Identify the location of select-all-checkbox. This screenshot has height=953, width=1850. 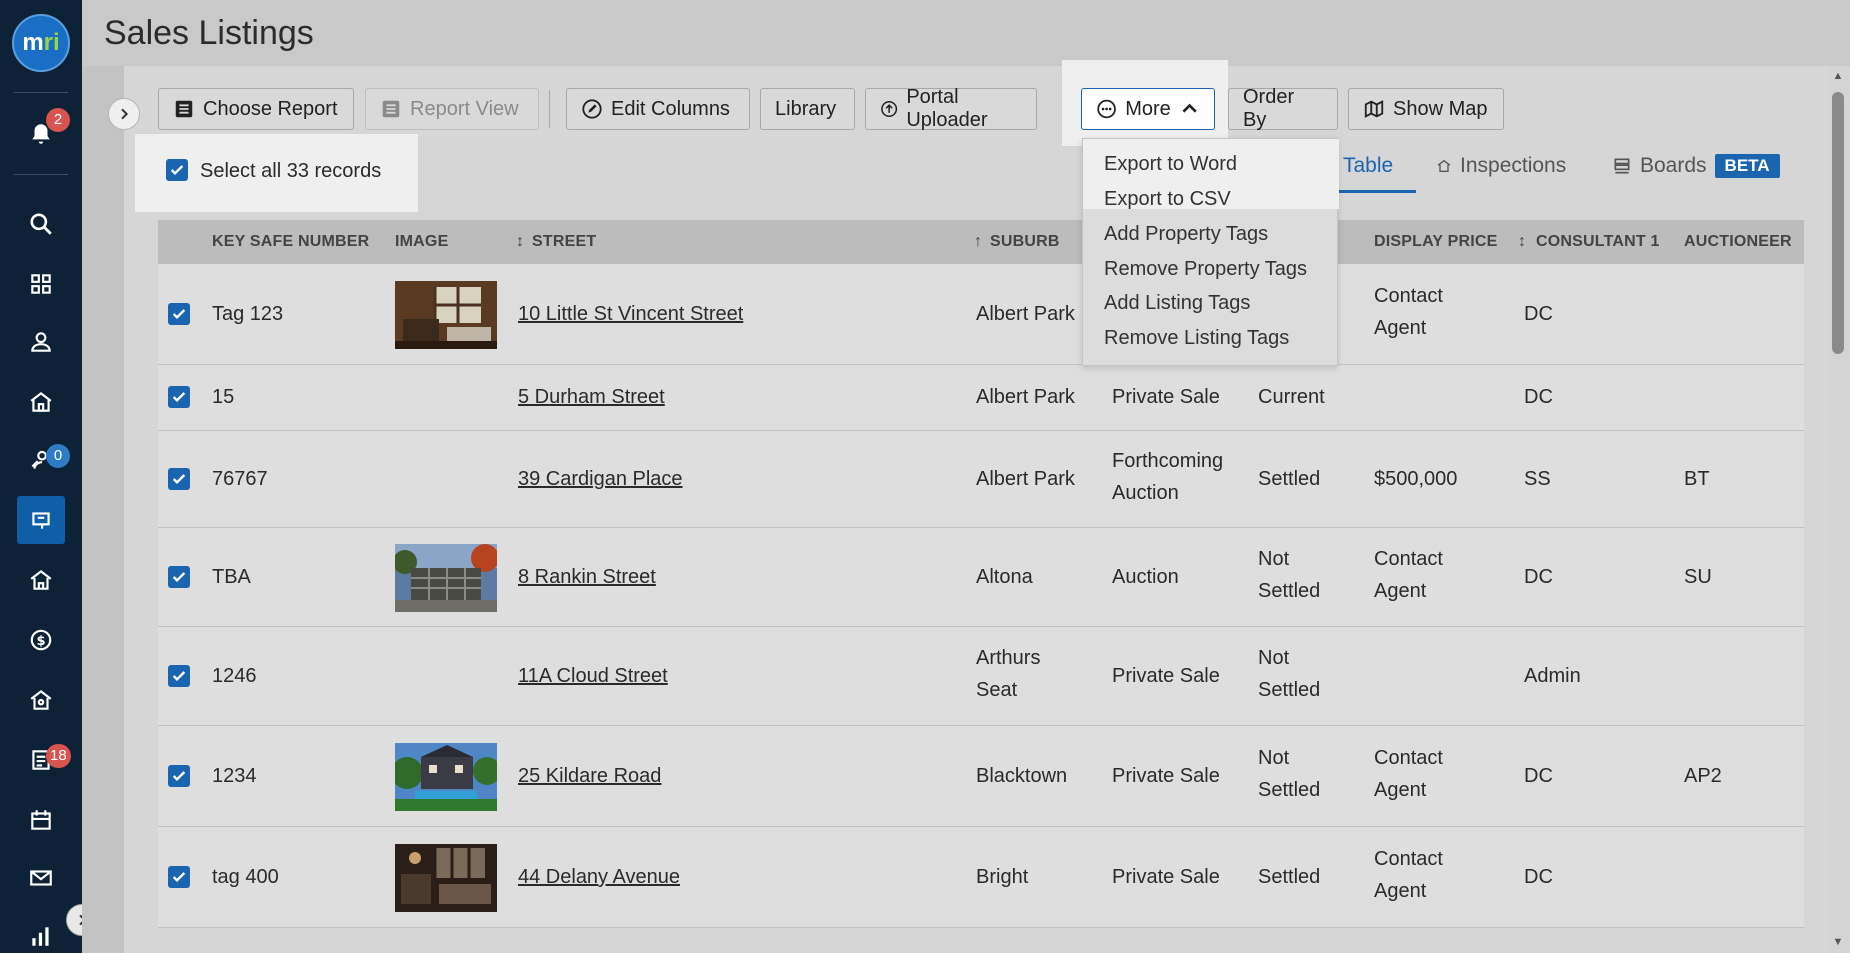
(177, 170).